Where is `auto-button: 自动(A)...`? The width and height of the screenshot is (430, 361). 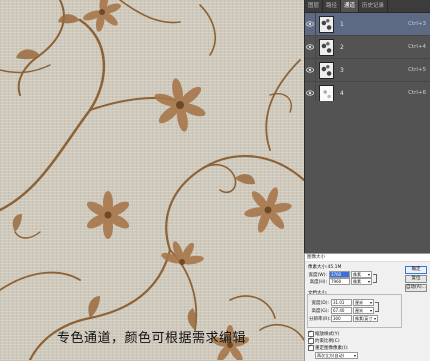
auto-button: 自动(A)... is located at coordinates (416, 288).